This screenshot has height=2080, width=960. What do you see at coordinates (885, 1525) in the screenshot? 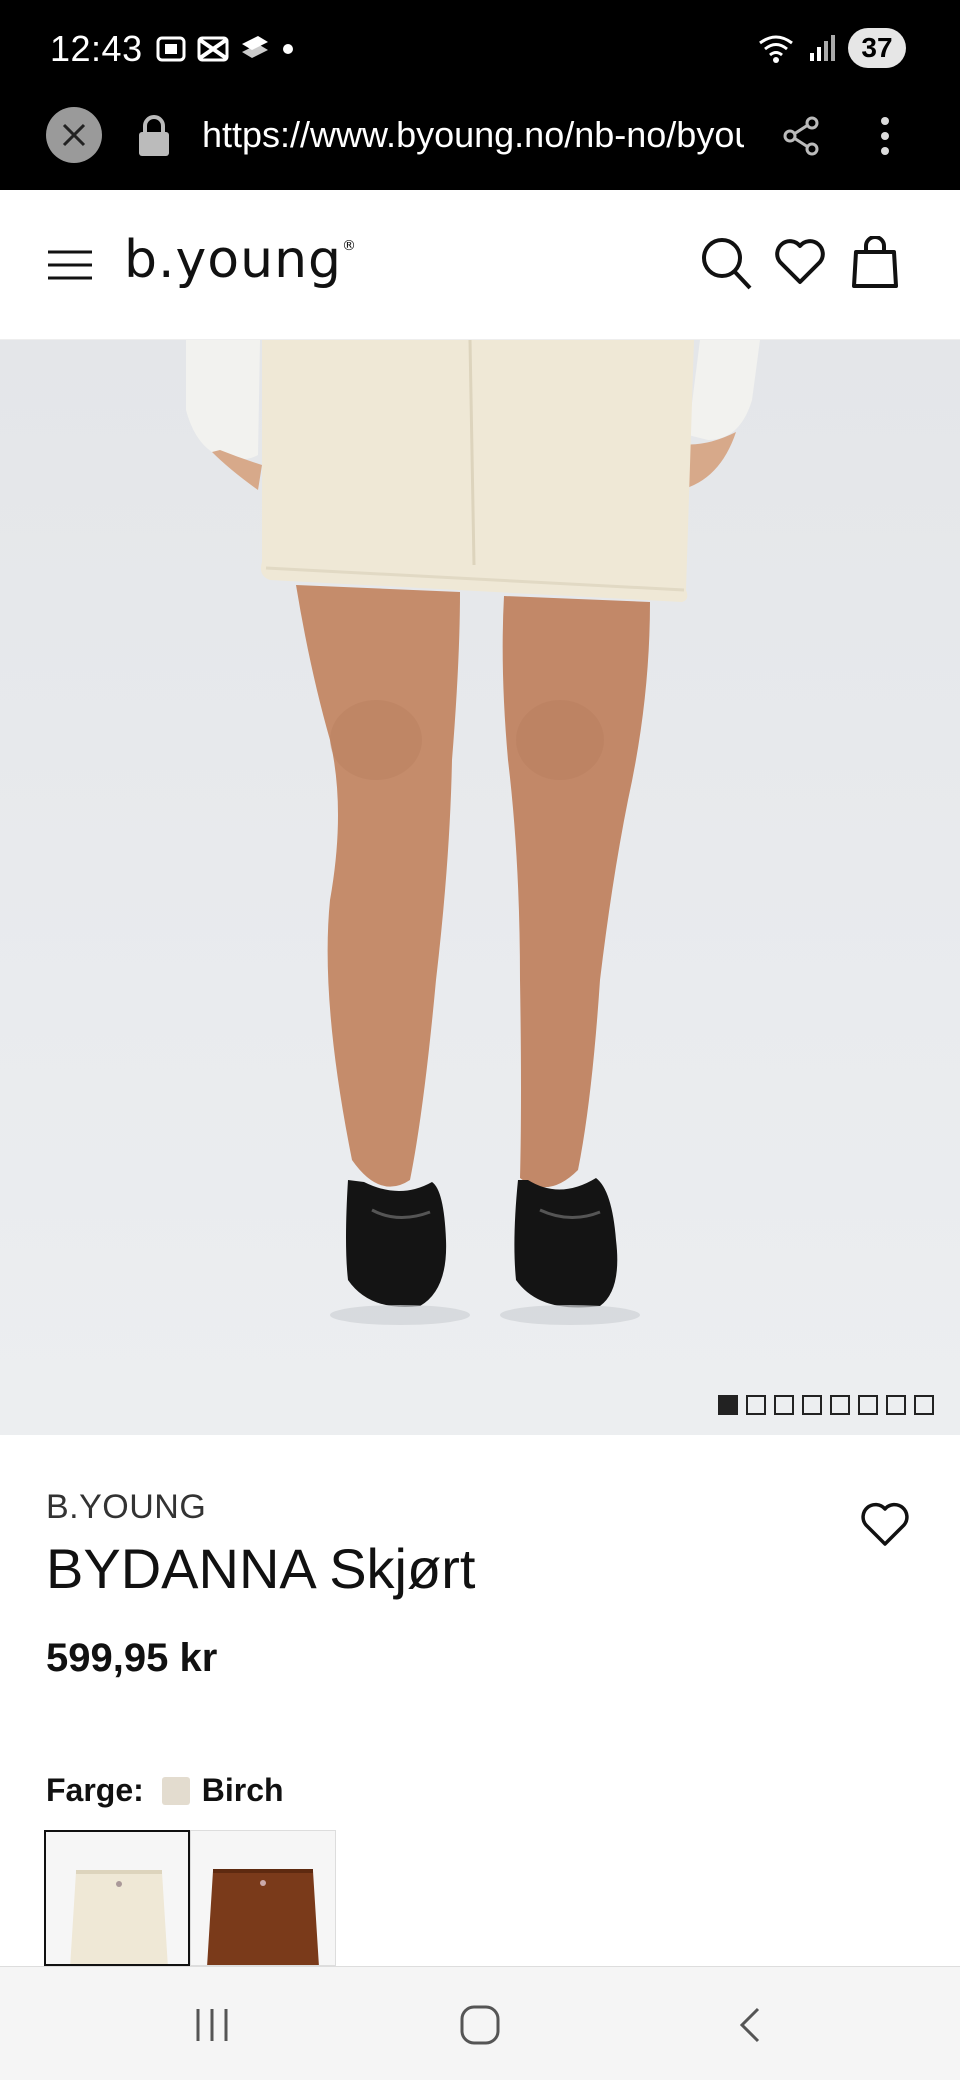
I see `add-to-wishlist-icon` at bounding box center [885, 1525].